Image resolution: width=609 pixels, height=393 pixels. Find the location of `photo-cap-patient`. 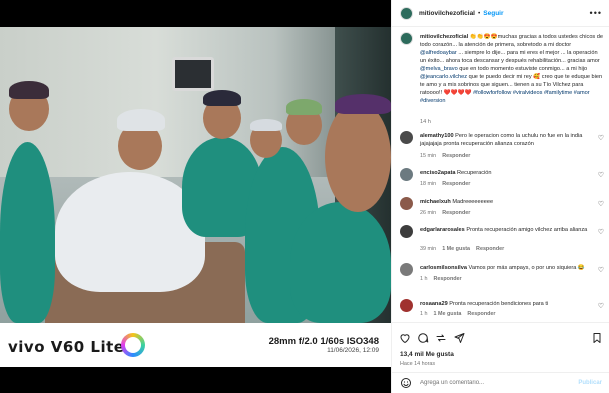

photo-cap-patient is located at coordinates (141, 120).